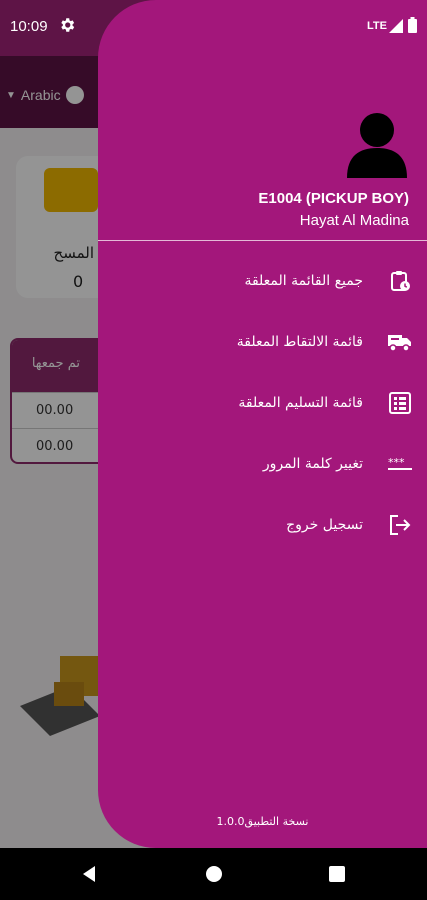 This screenshot has width=427, height=900. I want to click on back-icon, so click(90, 874).